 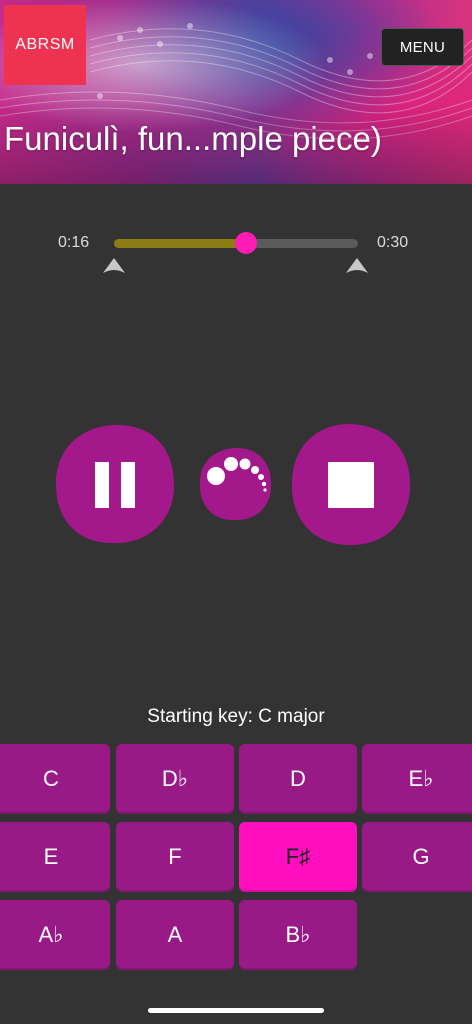 What do you see at coordinates (298, 935) in the screenshot?
I see `key-button-b-flat: B♭` at bounding box center [298, 935].